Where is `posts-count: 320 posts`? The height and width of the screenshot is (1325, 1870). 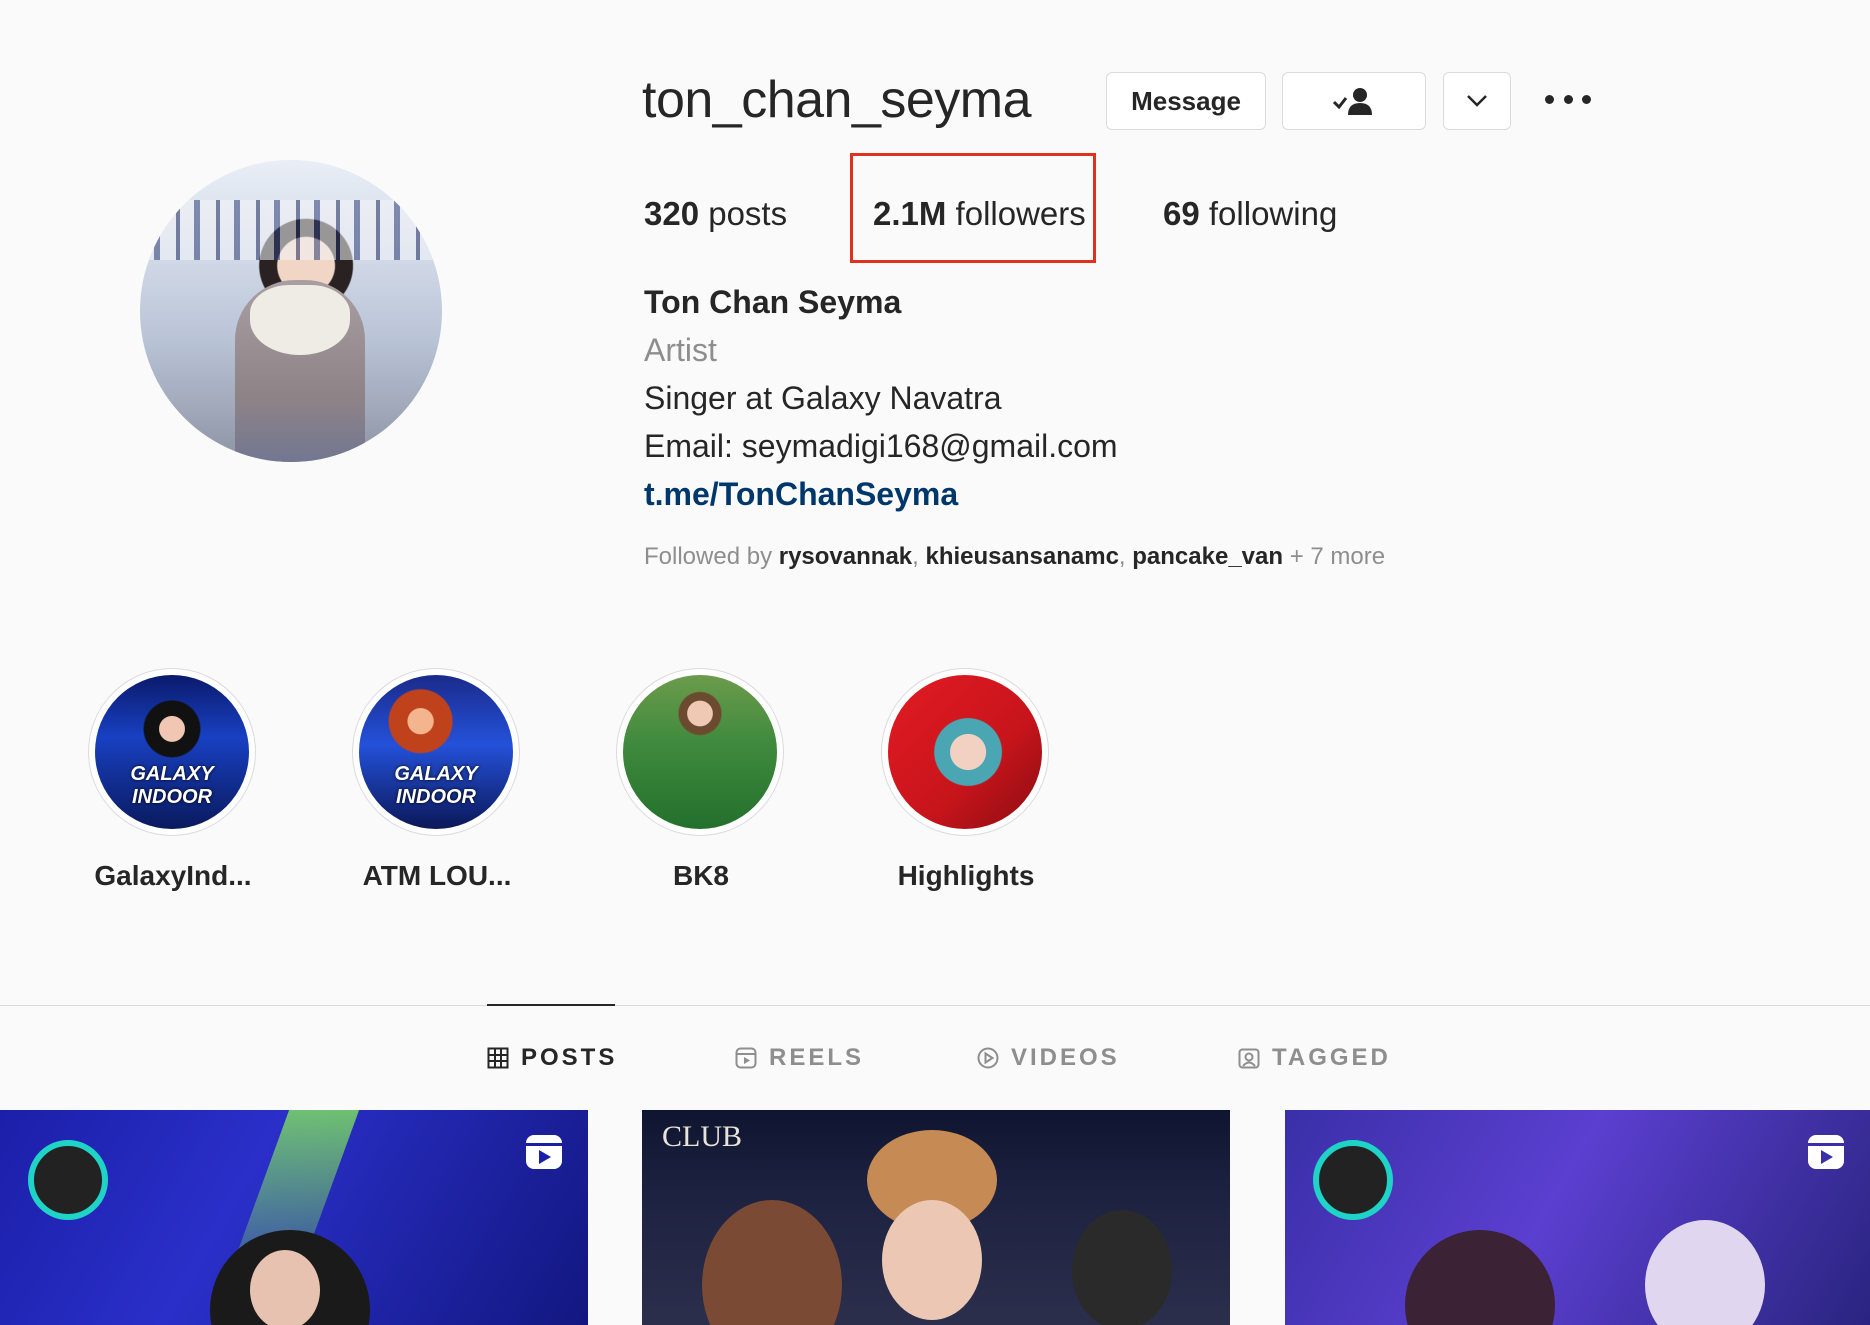 posts-count: 320 posts is located at coordinates (715, 214).